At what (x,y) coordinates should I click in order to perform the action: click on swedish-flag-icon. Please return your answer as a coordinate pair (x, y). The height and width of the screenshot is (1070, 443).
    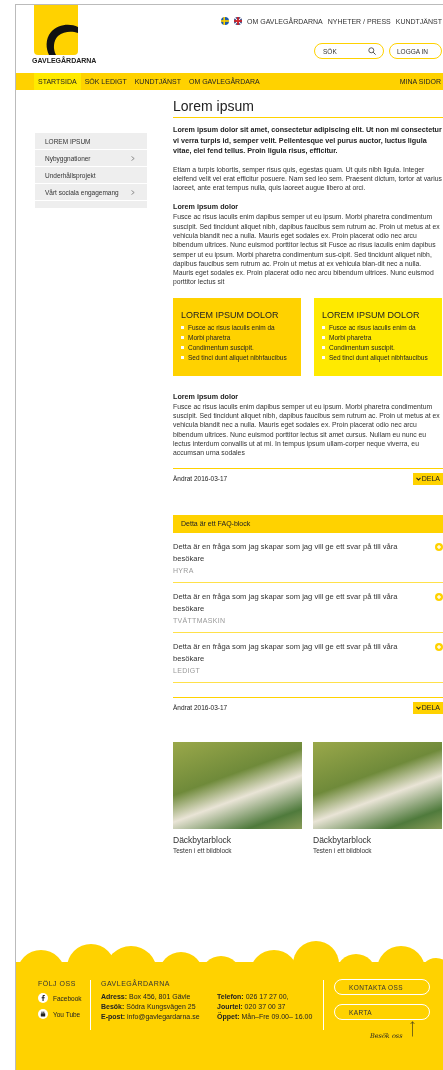
    Looking at the image, I should click on (225, 21).